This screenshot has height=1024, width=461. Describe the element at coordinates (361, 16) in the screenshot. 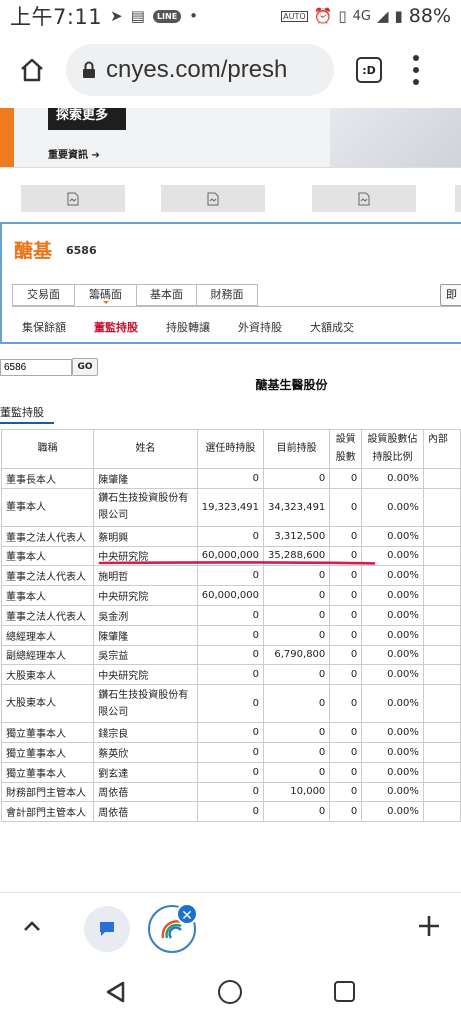

I see `network-label: 4G` at that location.